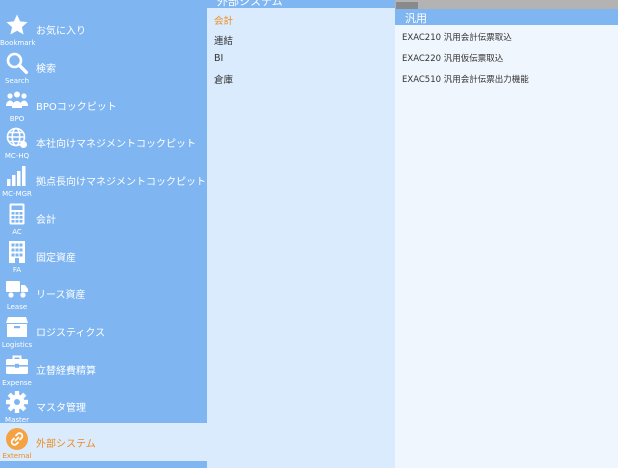 The image size is (618, 468). What do you see at coordinates (46, 69) in the screenshot?
I see `sidebar-item-label: 検索` at bounding box center [46, 69].